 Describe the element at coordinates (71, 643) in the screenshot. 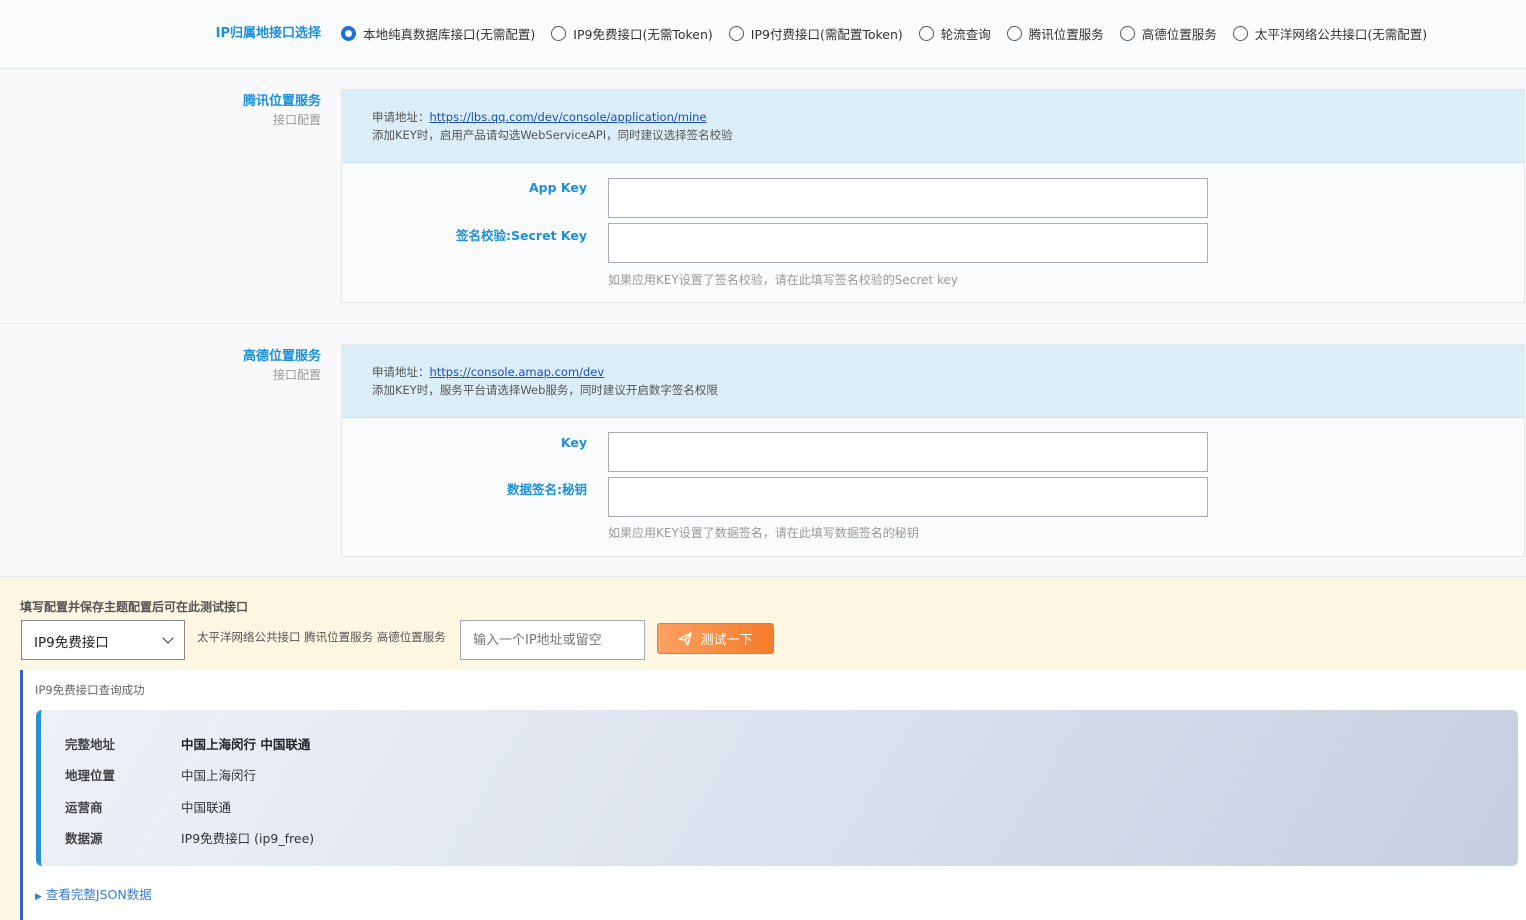

I see `interface-select-value: IP9免费接口` at that location.